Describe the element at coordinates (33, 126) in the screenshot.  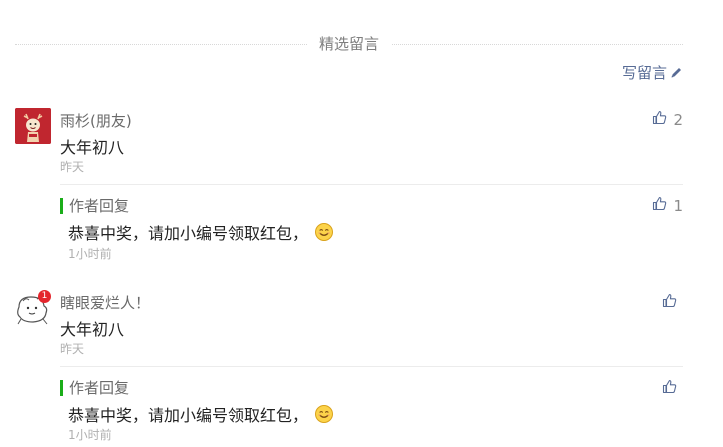
I see `avatar` at that location.